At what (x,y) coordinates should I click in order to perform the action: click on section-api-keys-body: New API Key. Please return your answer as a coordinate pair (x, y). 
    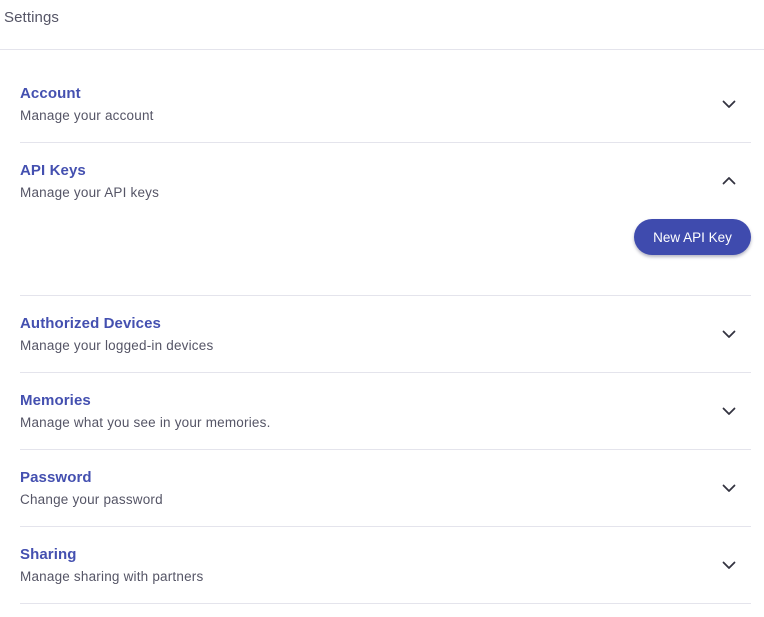
    Looking at the image, I should click on (385, 257).